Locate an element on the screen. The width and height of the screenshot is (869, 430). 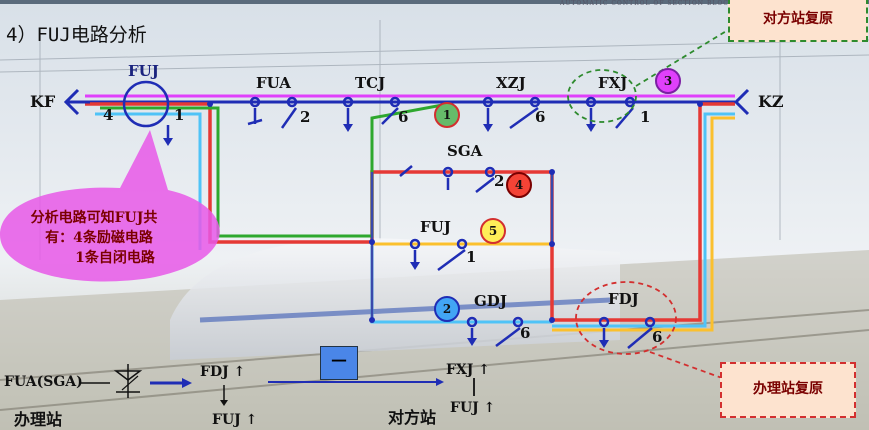
callout-remote-station-reset: 对方站复原 is located at coordinates (798, 21).